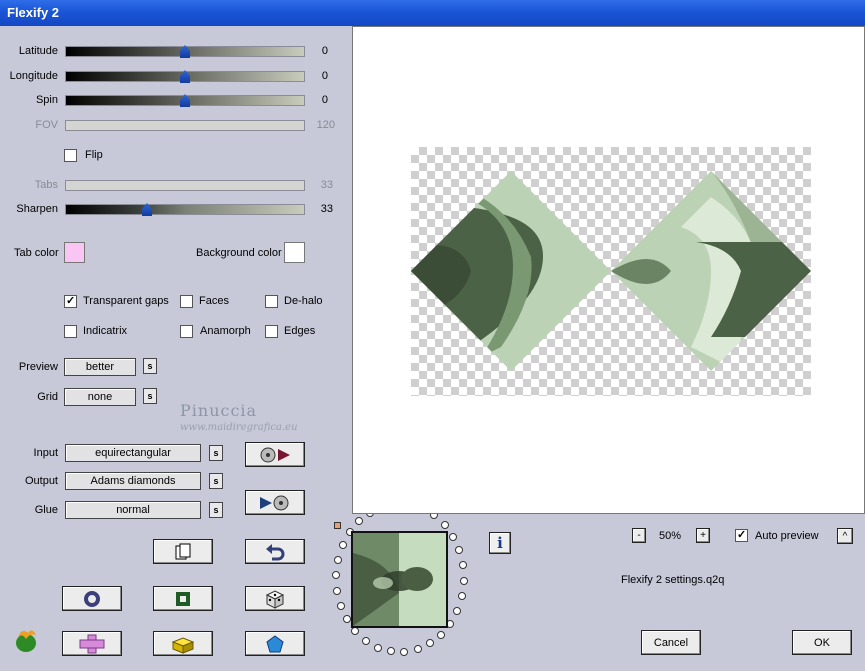 The width and height of the screenshot is (865, 671). Describe the element at coordinates (186, 301) in the screenshot. I see `faces-checkbox` at that location.